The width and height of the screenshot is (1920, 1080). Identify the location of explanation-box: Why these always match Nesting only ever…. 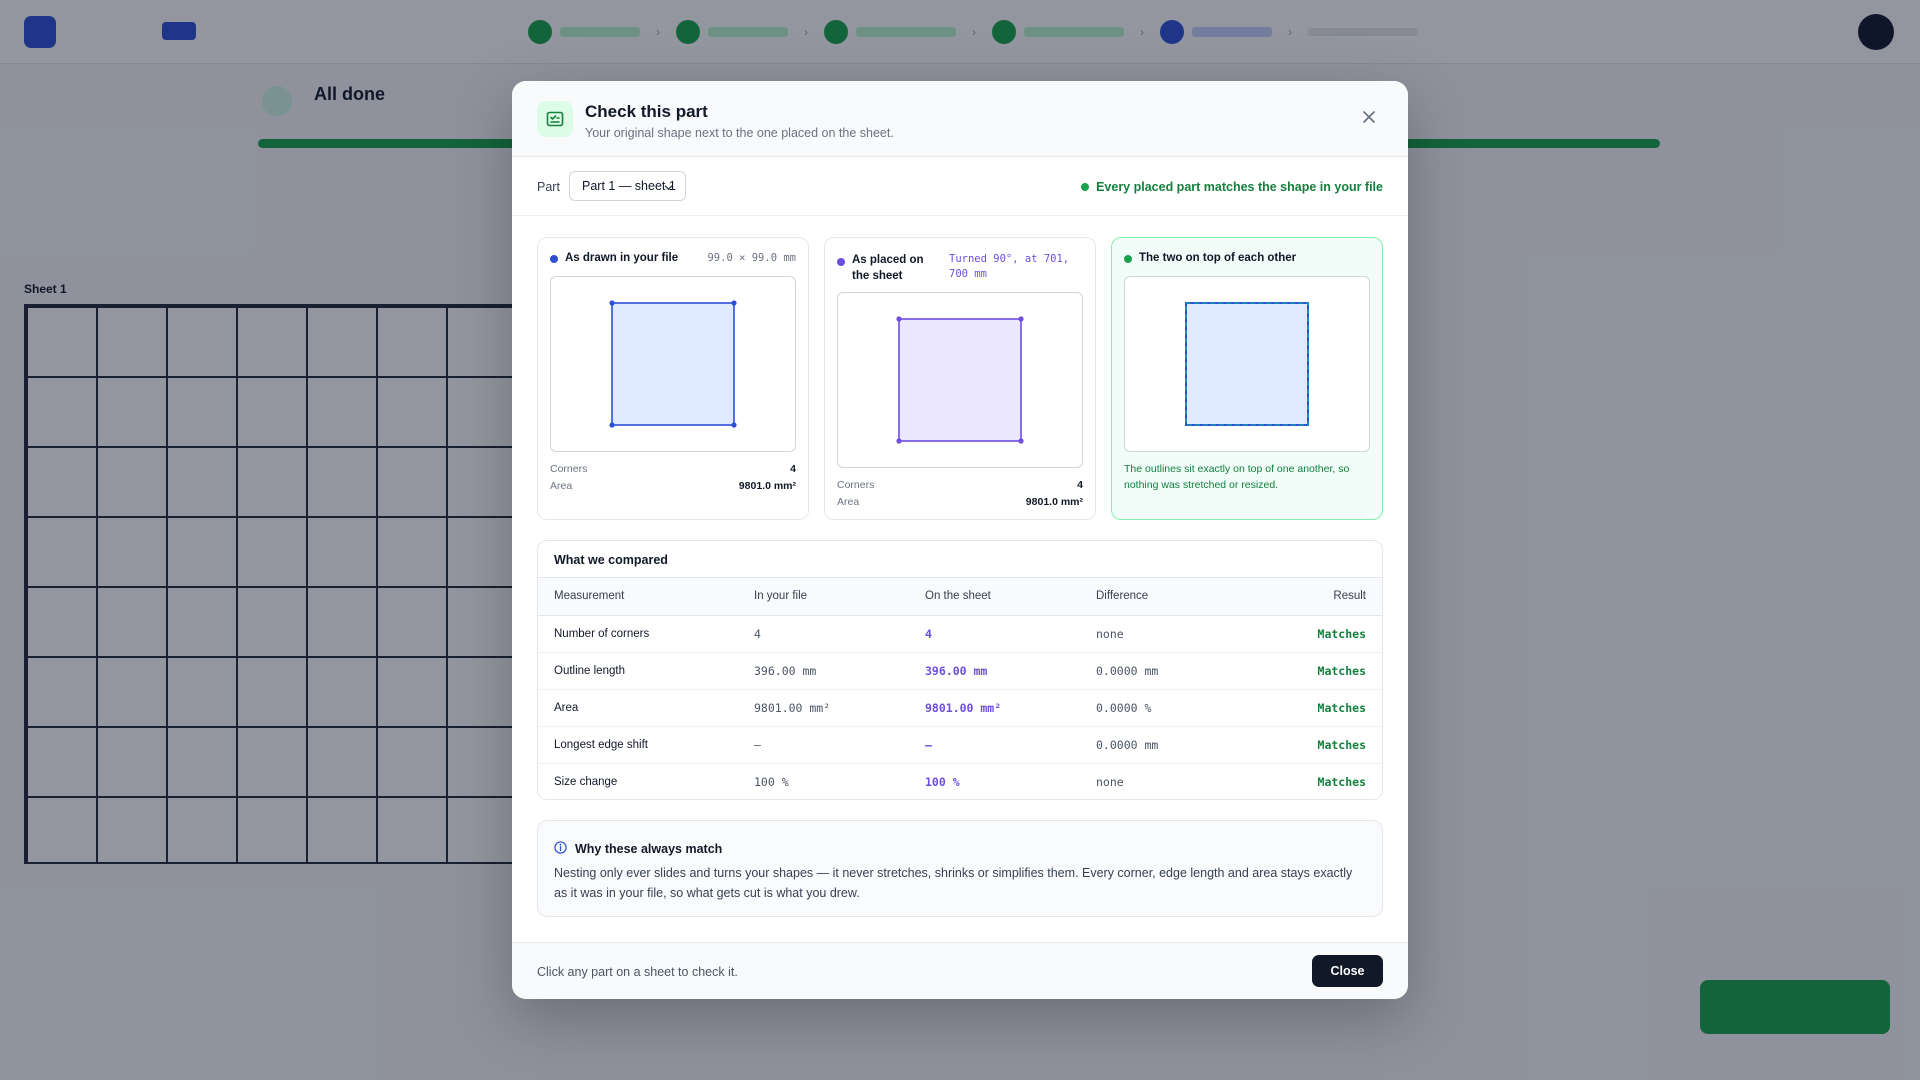
(960, 868).